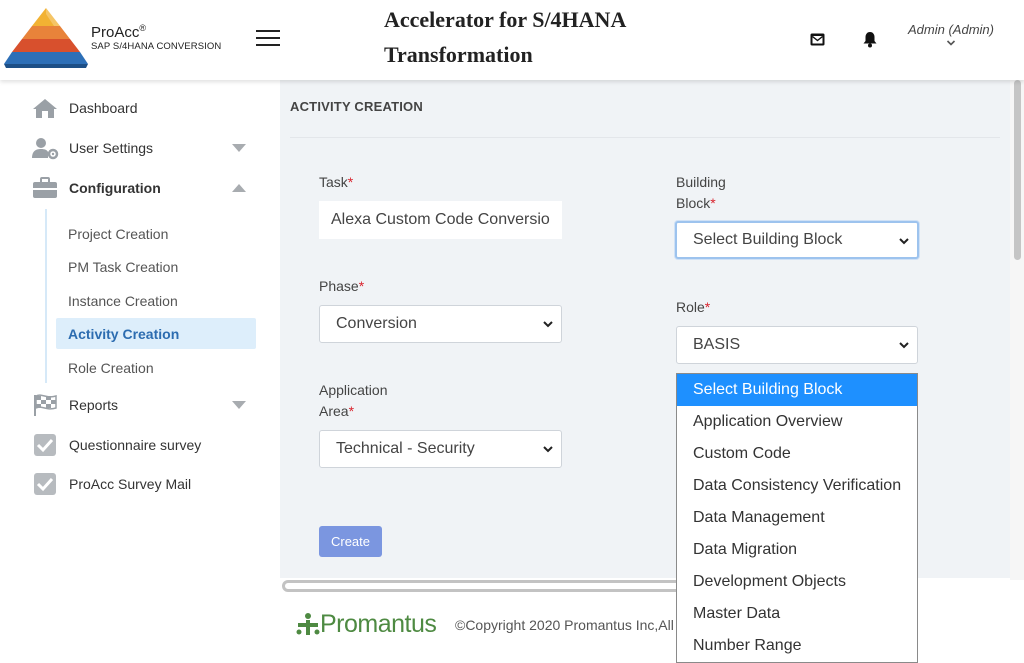 The height and width of the screenshot is (663, 1024). What do you see at coordinates (440, 324) in the screenshot?
I see `phase-select: Conversion` at bounding box center [440, 324].